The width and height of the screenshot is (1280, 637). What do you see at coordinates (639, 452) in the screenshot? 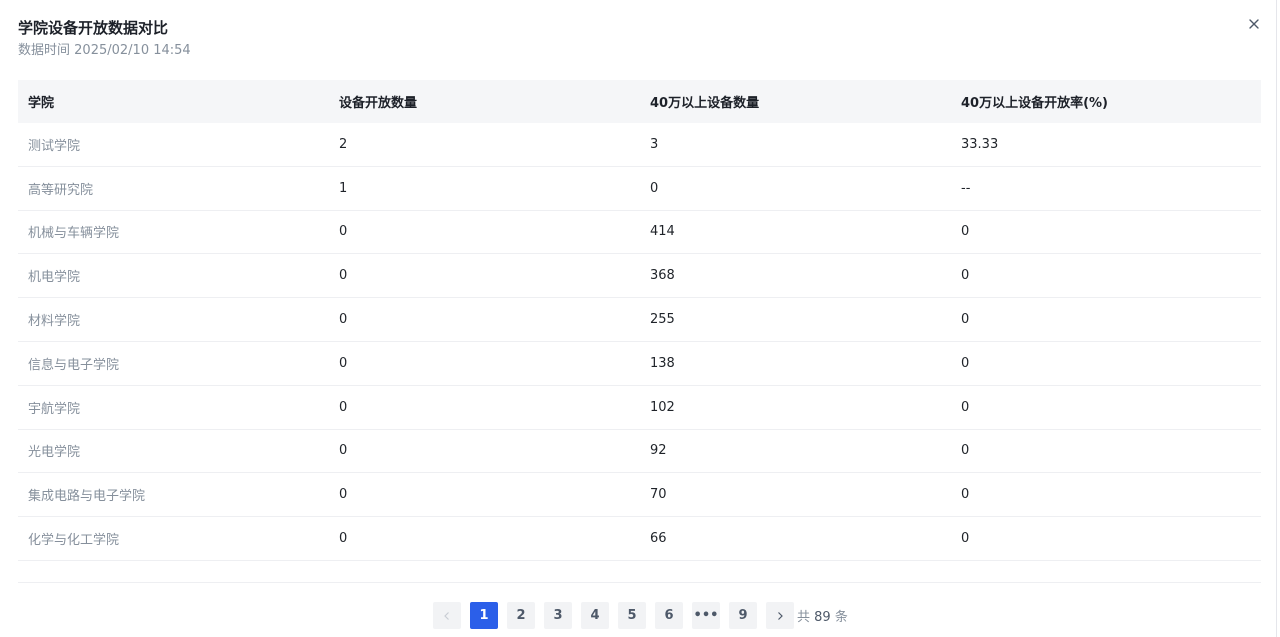
I see `table-row: 光电学院 0 92 0` at bounding box center [639, 452].